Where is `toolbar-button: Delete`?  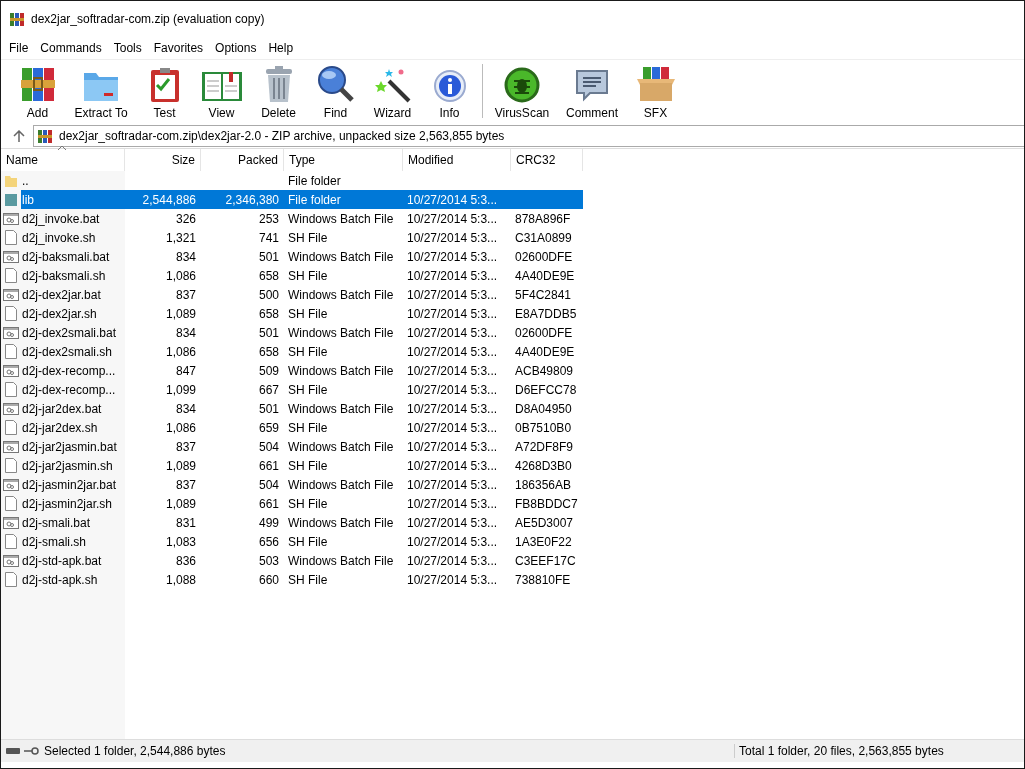
toolbar-button: Delete is located at coordinates (278, 91).